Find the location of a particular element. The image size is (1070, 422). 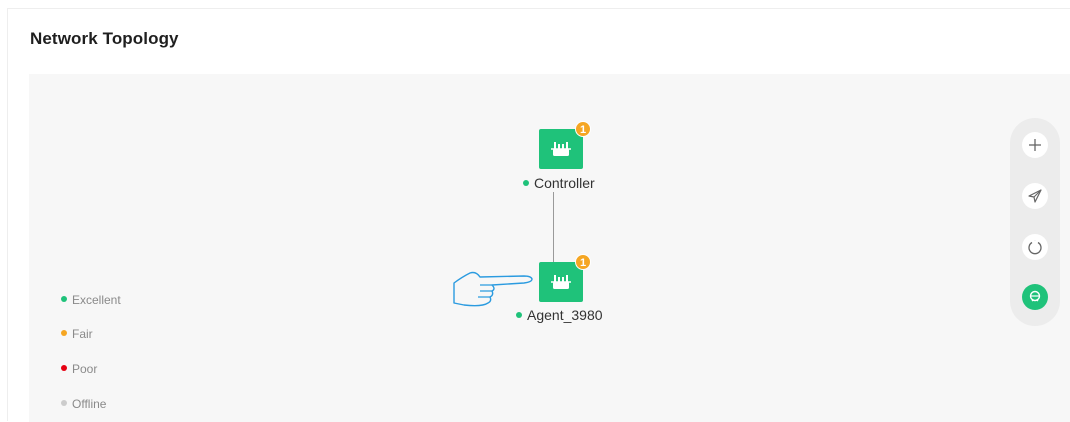

node-controller: 1 is located at coordinates (565, 145).